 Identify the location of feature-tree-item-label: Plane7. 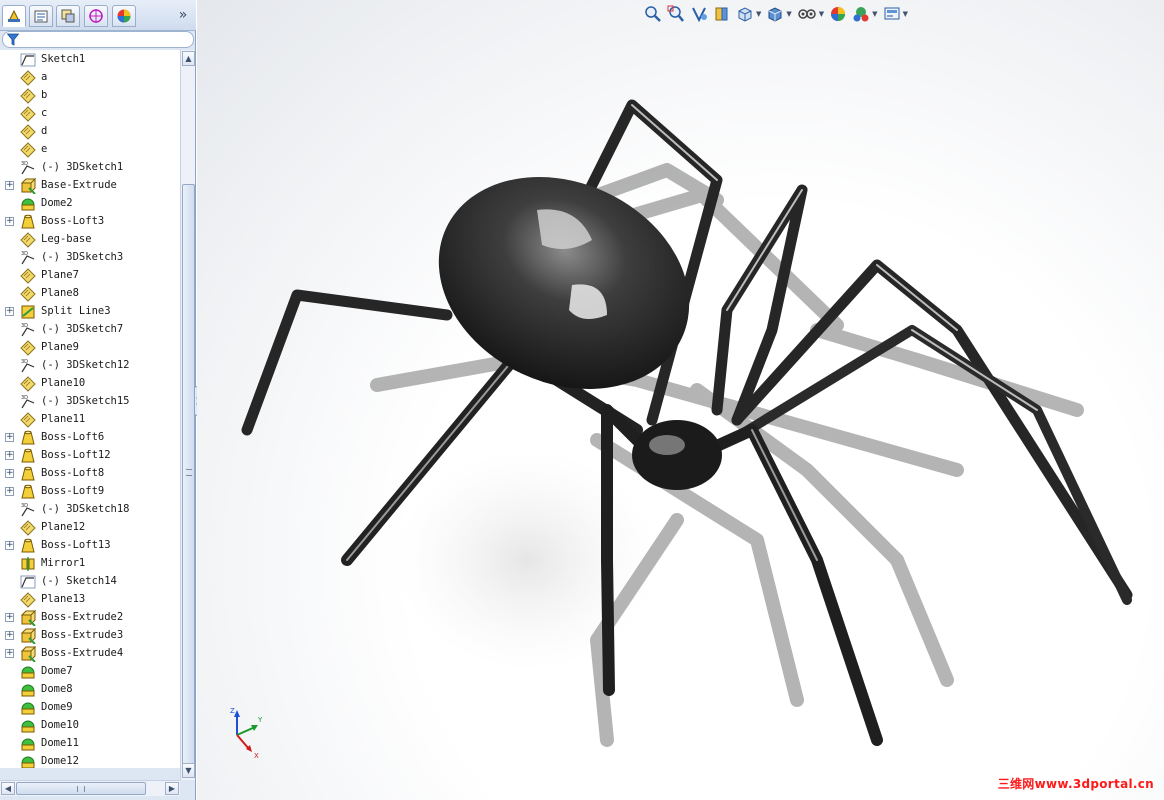
(60, 275).